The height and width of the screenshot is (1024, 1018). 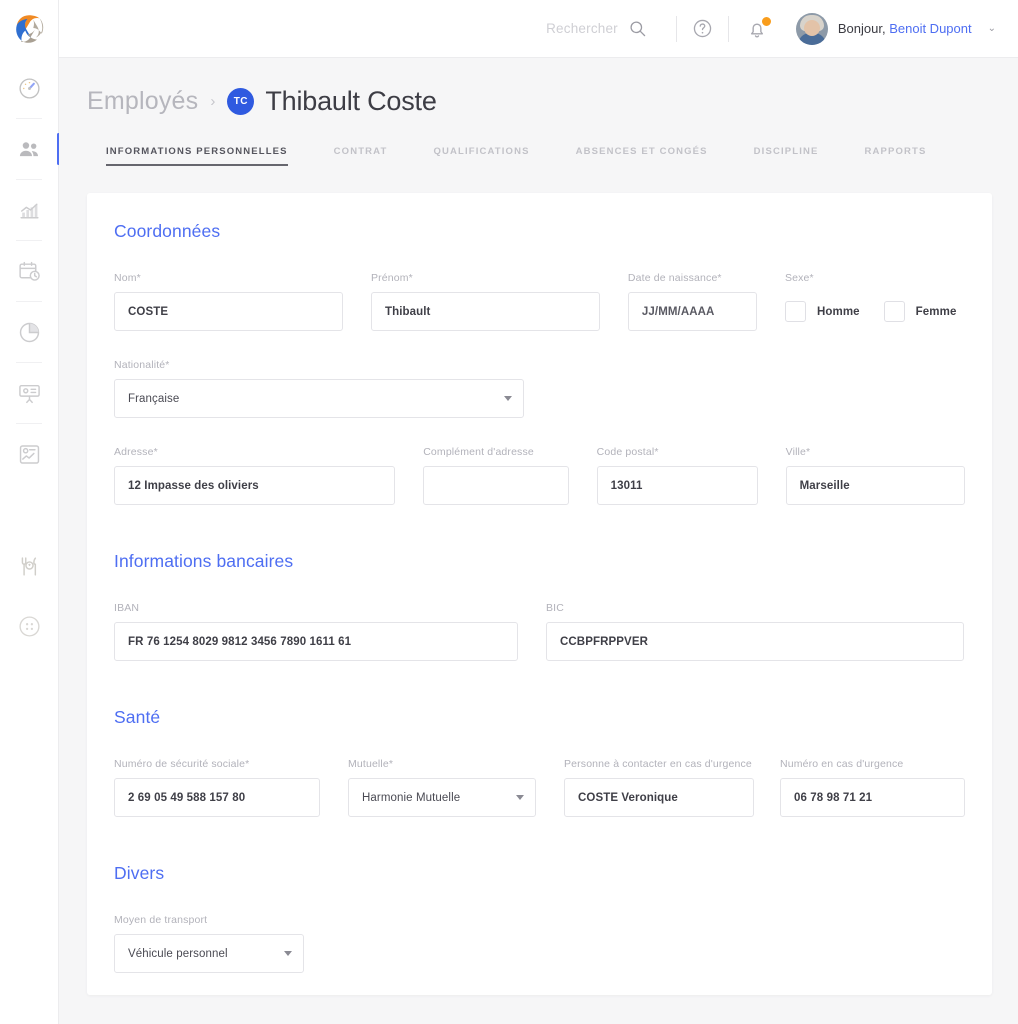 I want to click on greeting-text: Bonjour, Benoit Dupont, so click(x=905, y=28).